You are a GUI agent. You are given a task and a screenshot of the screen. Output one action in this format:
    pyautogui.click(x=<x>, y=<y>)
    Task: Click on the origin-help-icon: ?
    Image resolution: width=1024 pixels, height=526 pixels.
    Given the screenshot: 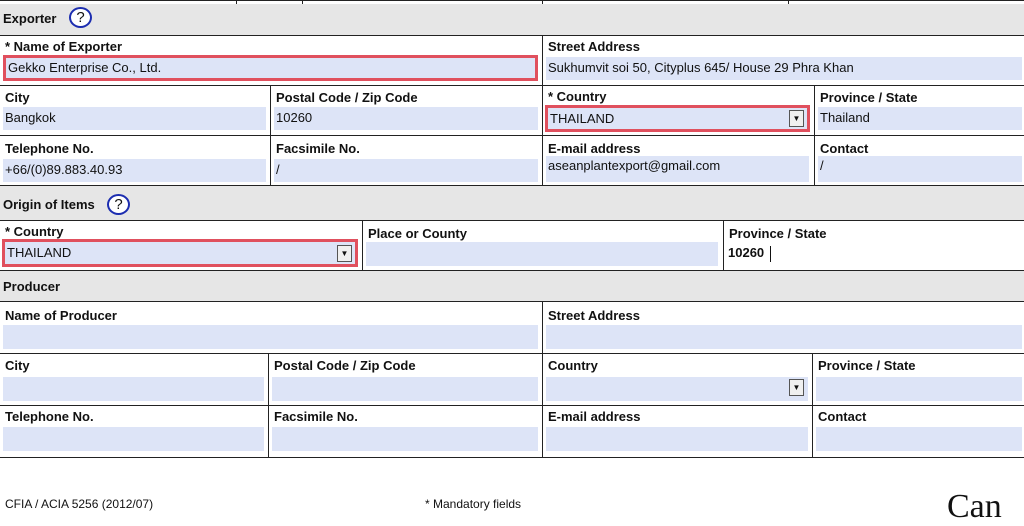 What is the action you would take?
    pyautogui.click(x=118, y=204)
    